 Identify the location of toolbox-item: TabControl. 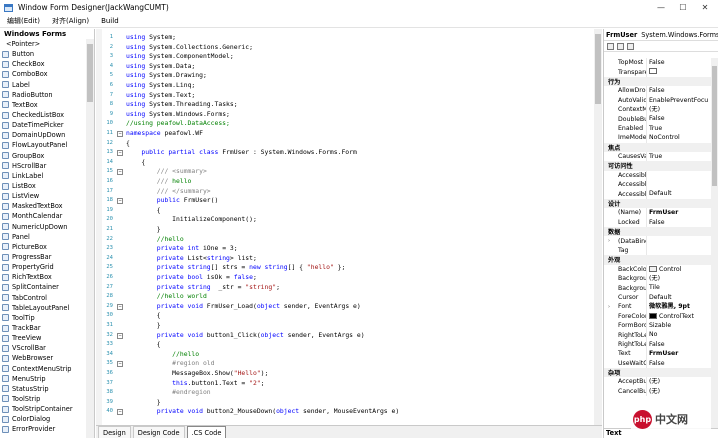
(43, 298).